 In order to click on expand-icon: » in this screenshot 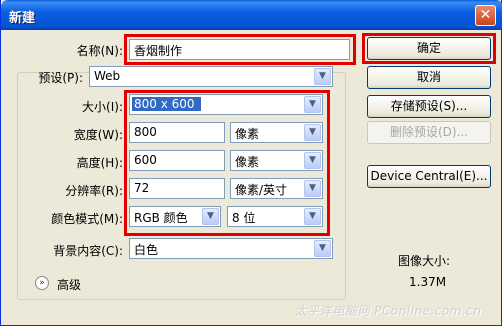, I will do `click(42, 283)`.